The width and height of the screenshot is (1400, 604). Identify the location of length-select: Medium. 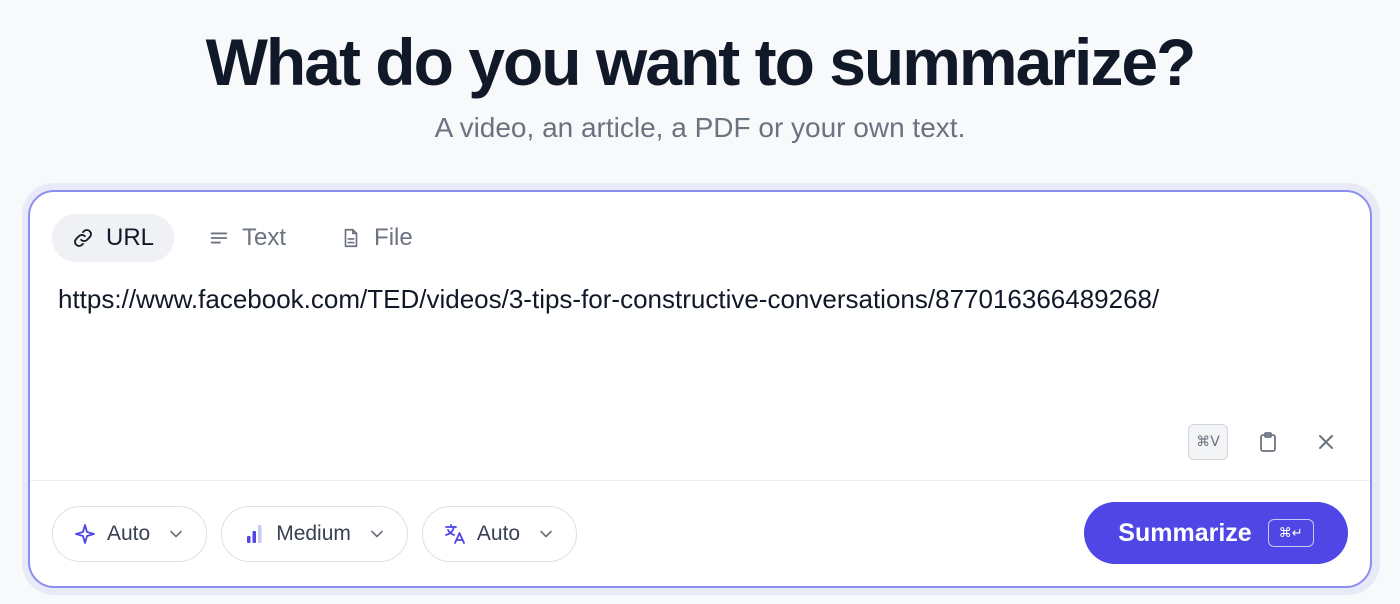
(314, 534).